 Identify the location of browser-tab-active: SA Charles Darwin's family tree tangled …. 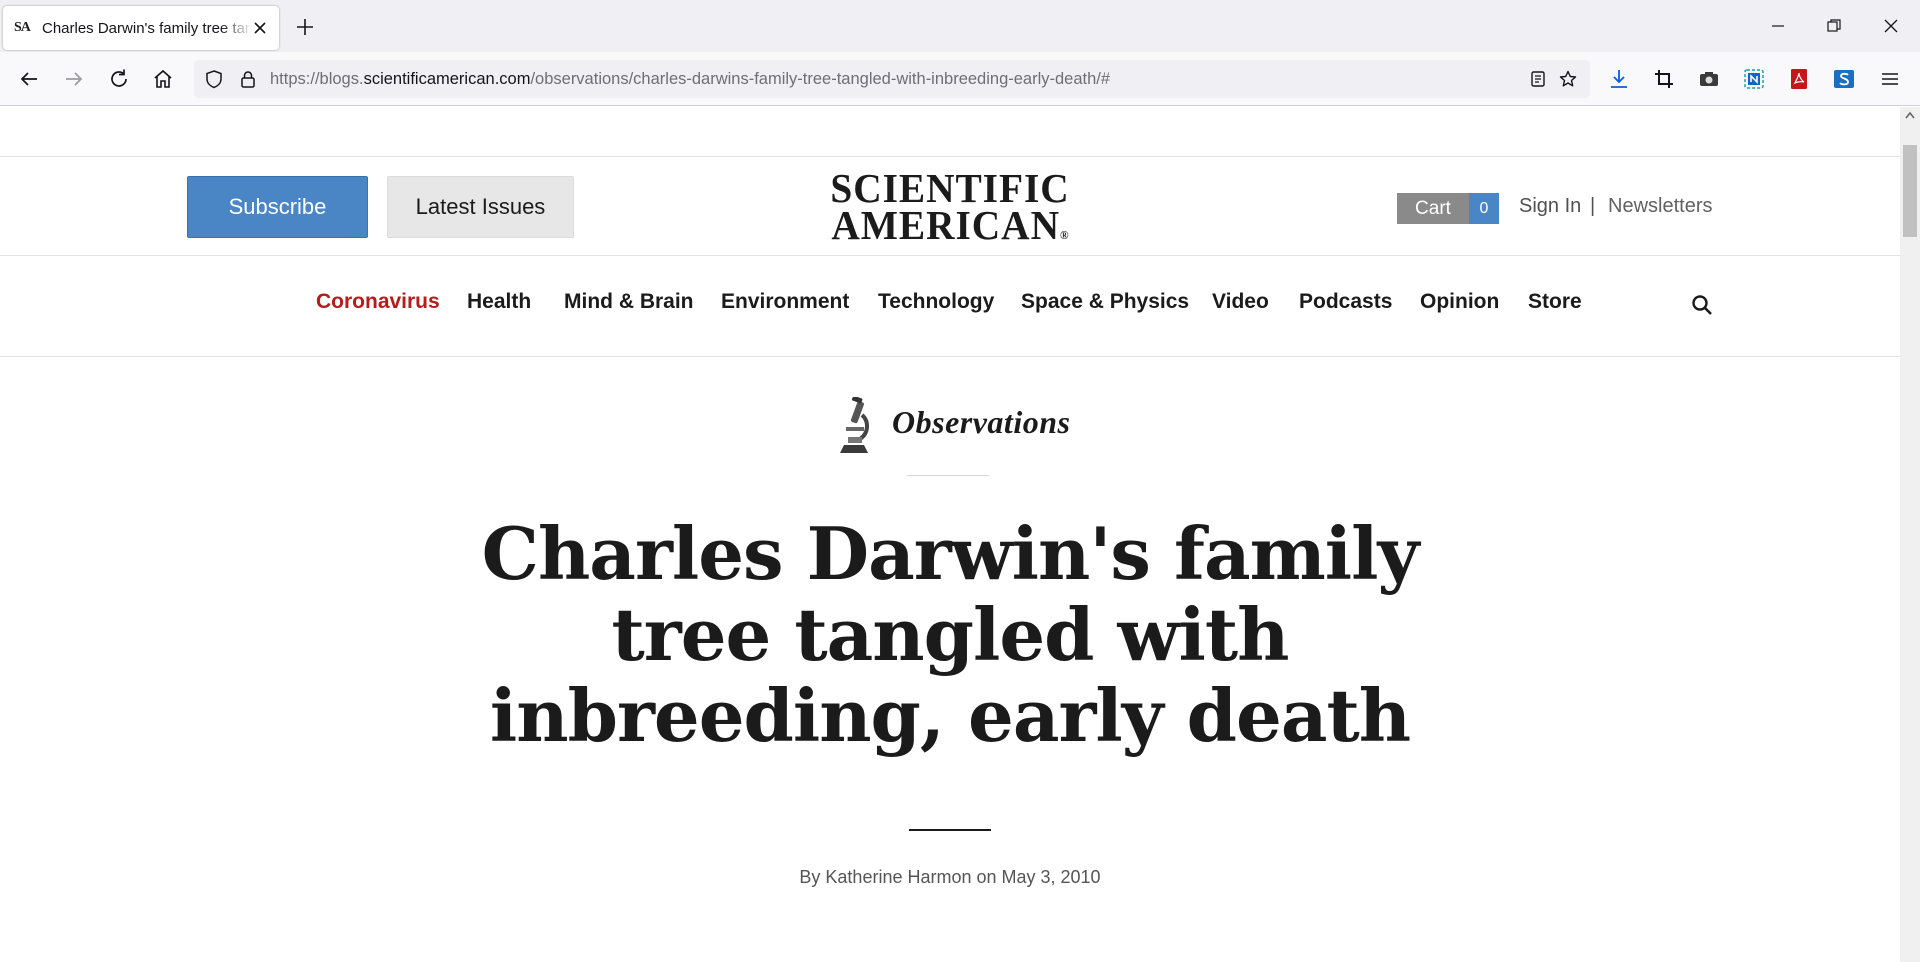
(141, 28).